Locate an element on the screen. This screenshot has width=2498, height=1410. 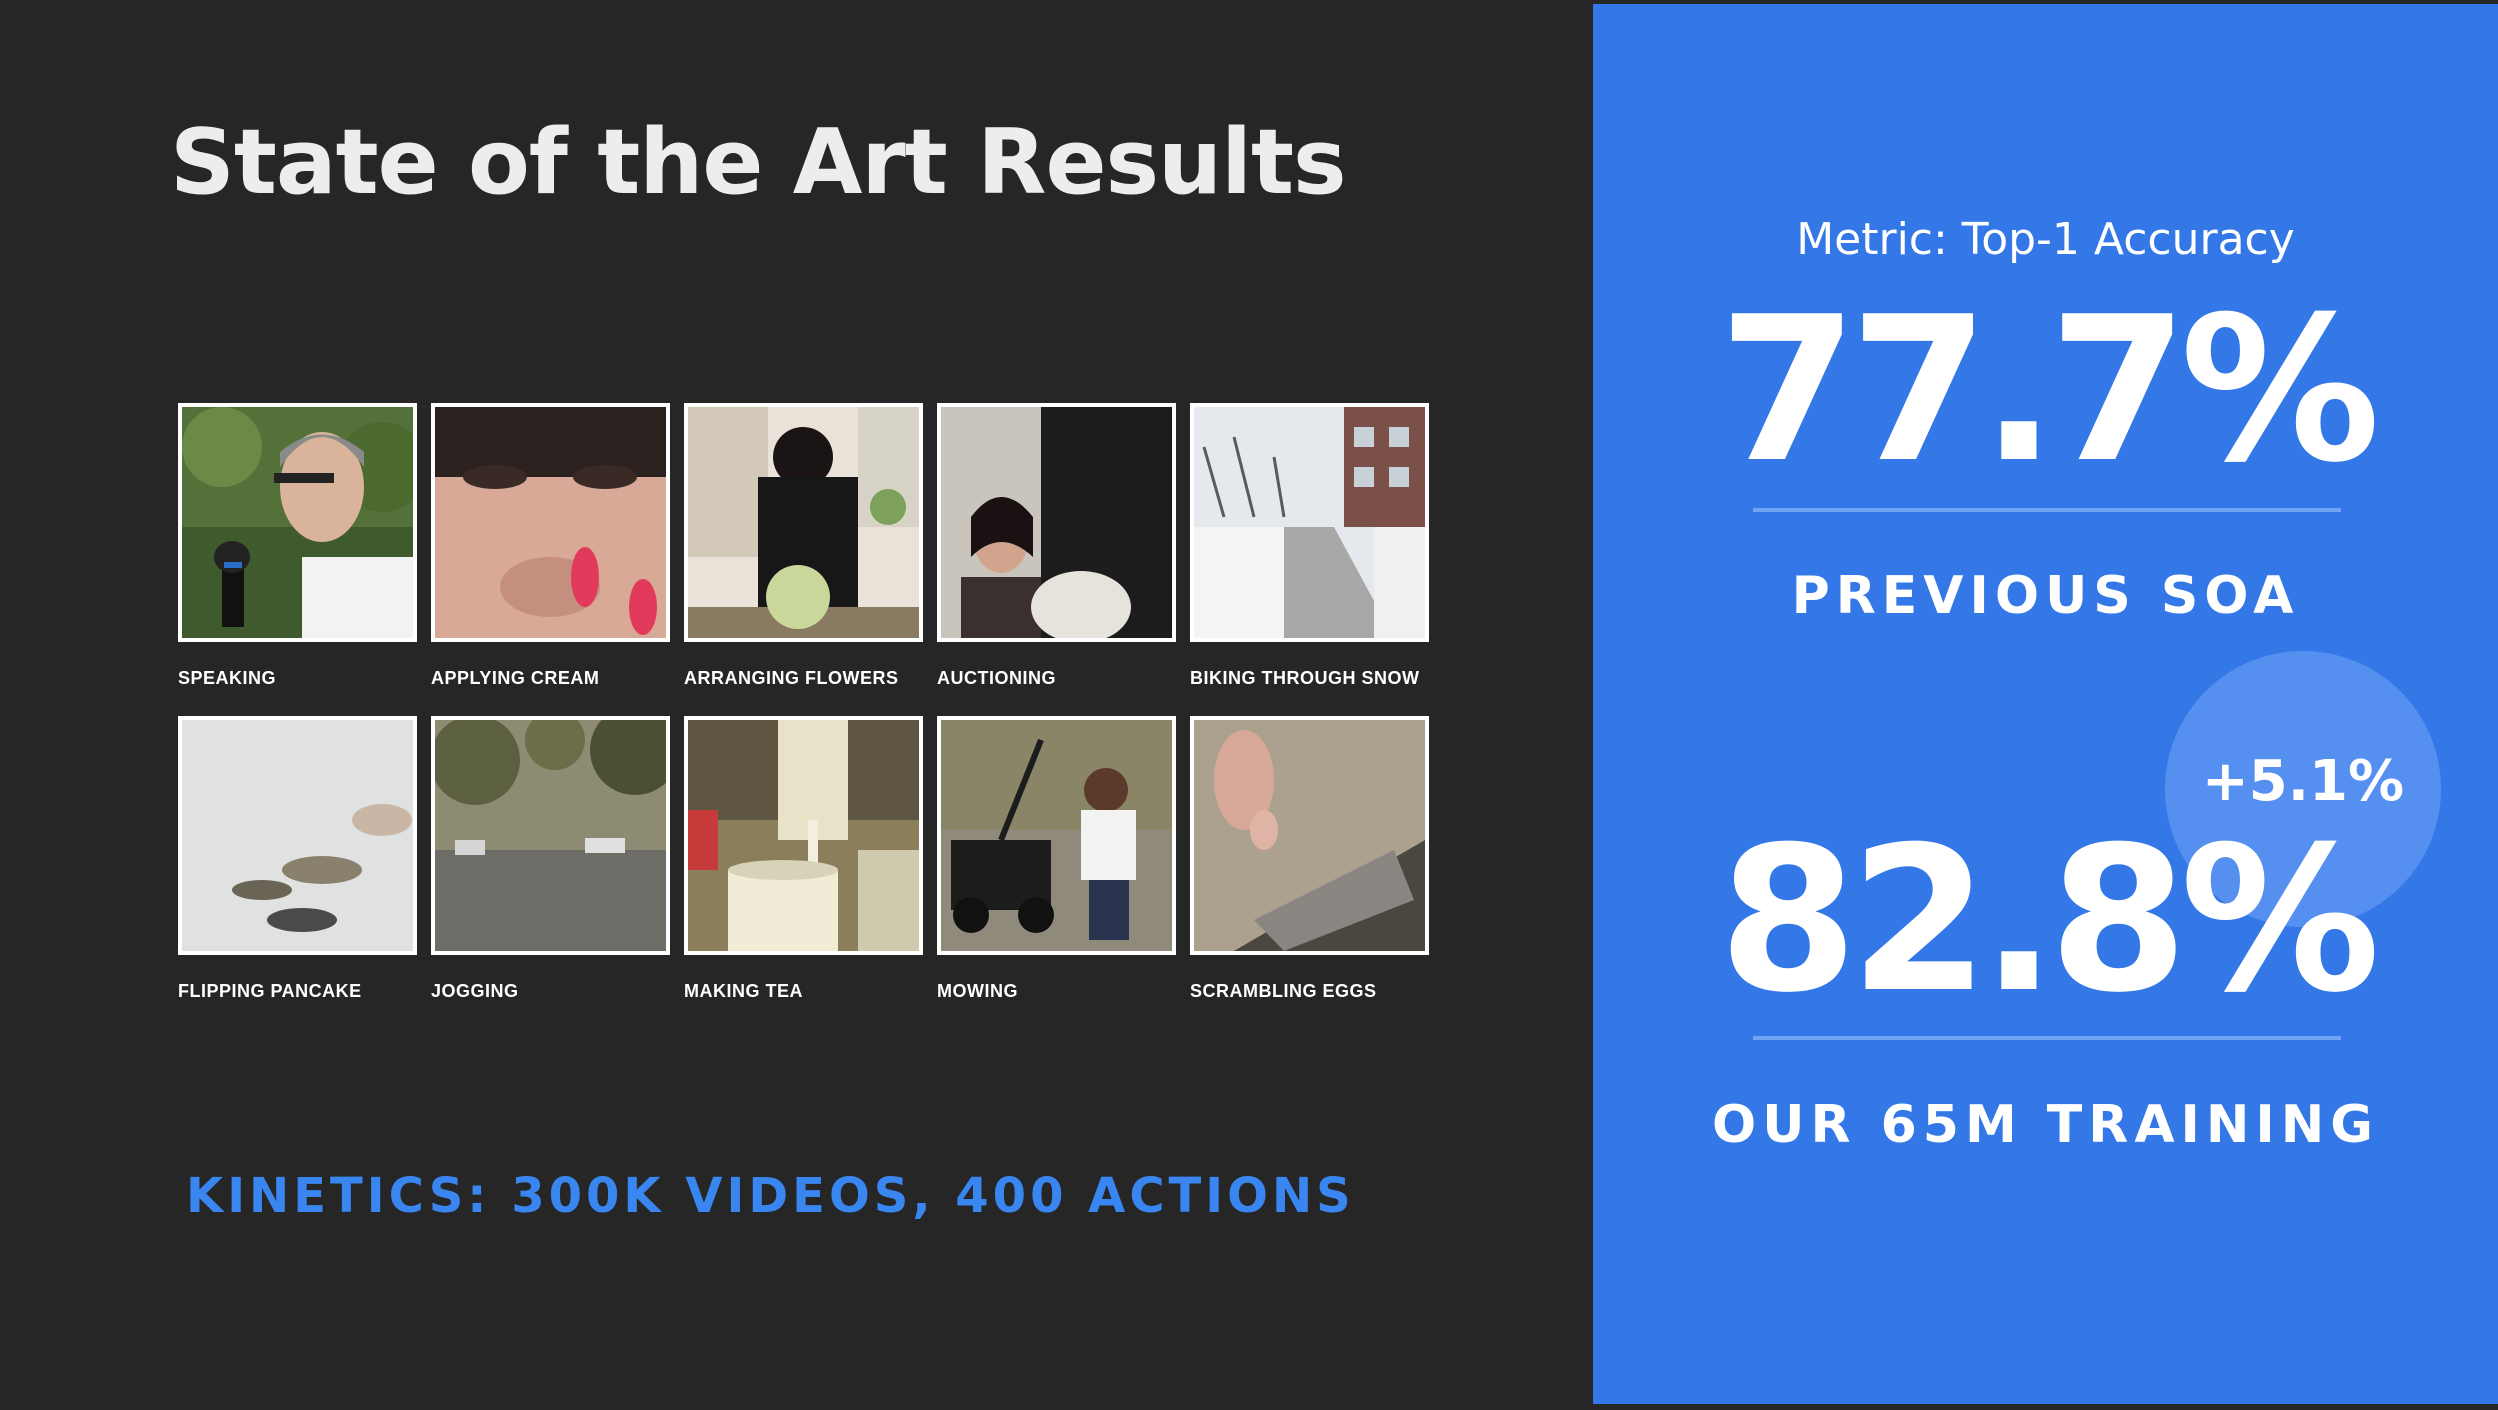
dataset-caption: KINETICS: 300K VIDEOS, 400 ACTIONS is located at coordinates (770, 1196).